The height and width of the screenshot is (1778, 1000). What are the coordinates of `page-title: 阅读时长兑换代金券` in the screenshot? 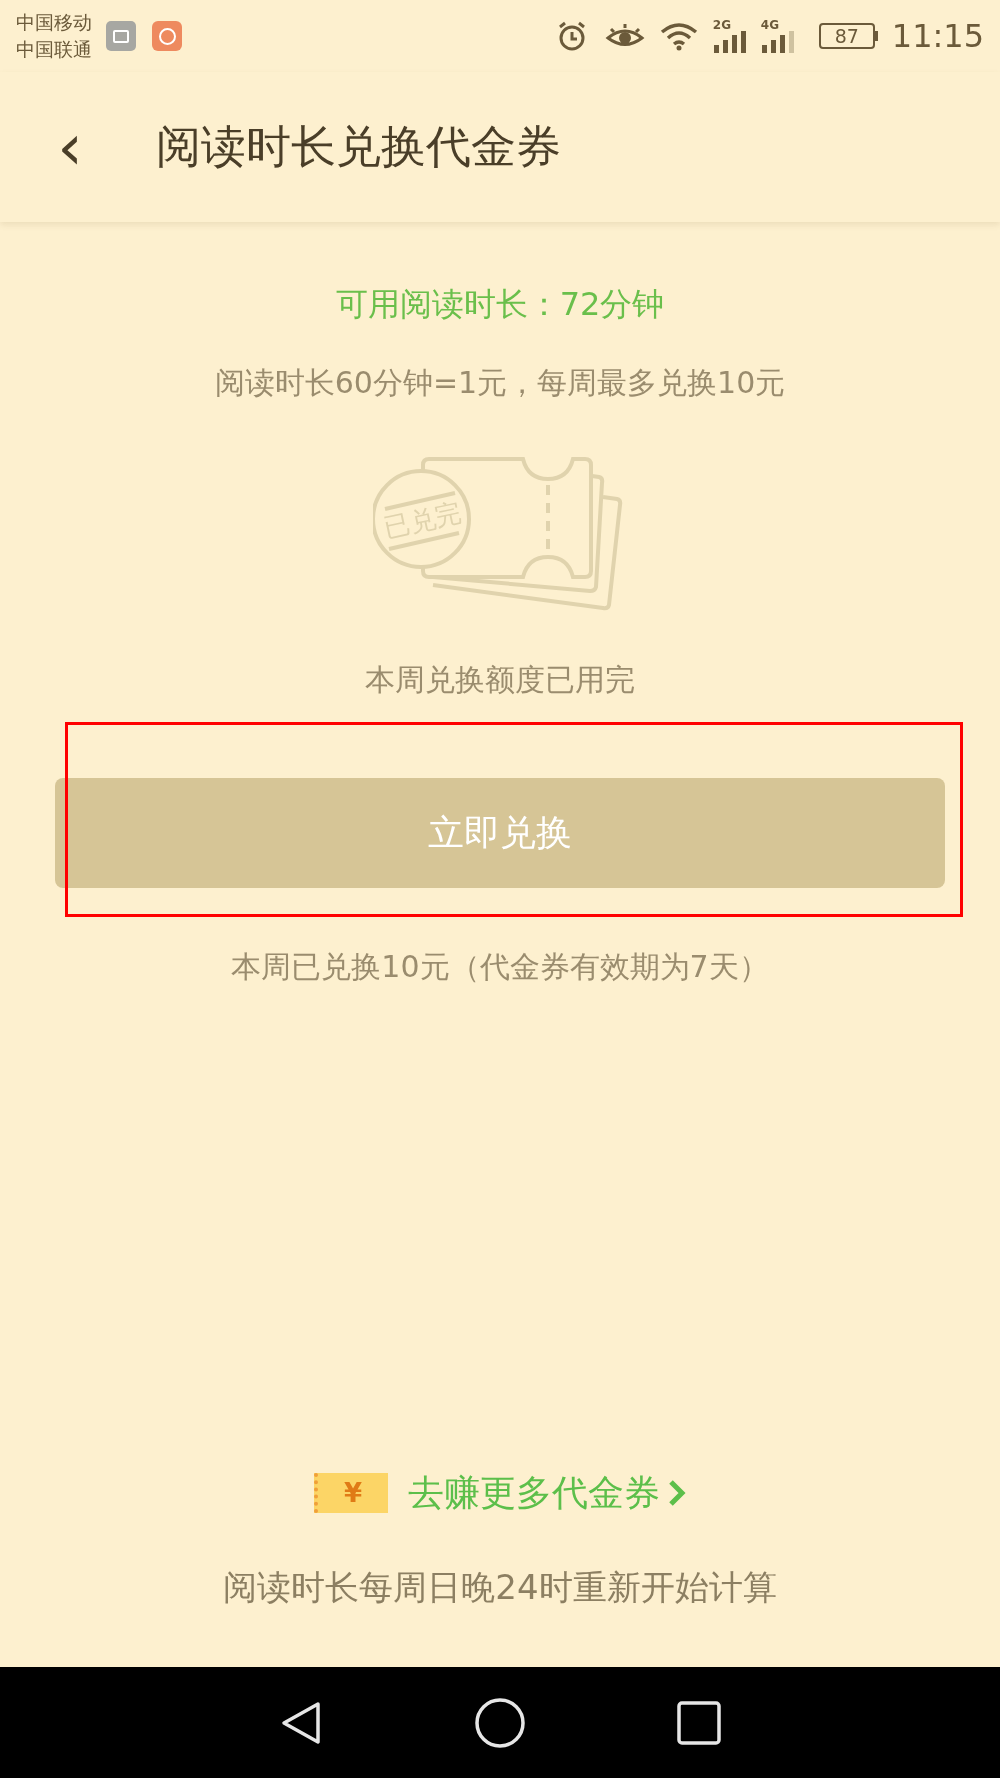 It's located at (358, 147).